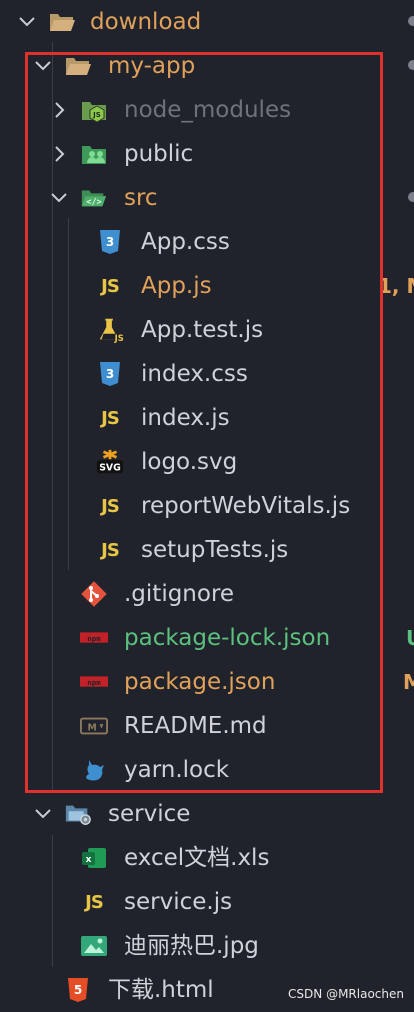 Image resolution: width=414 pixels, height=1012 pixels. What do you see at coordinates (78, 814) in the screenshot?
I see `service-folder-icon` at bounding box center [78, 814].